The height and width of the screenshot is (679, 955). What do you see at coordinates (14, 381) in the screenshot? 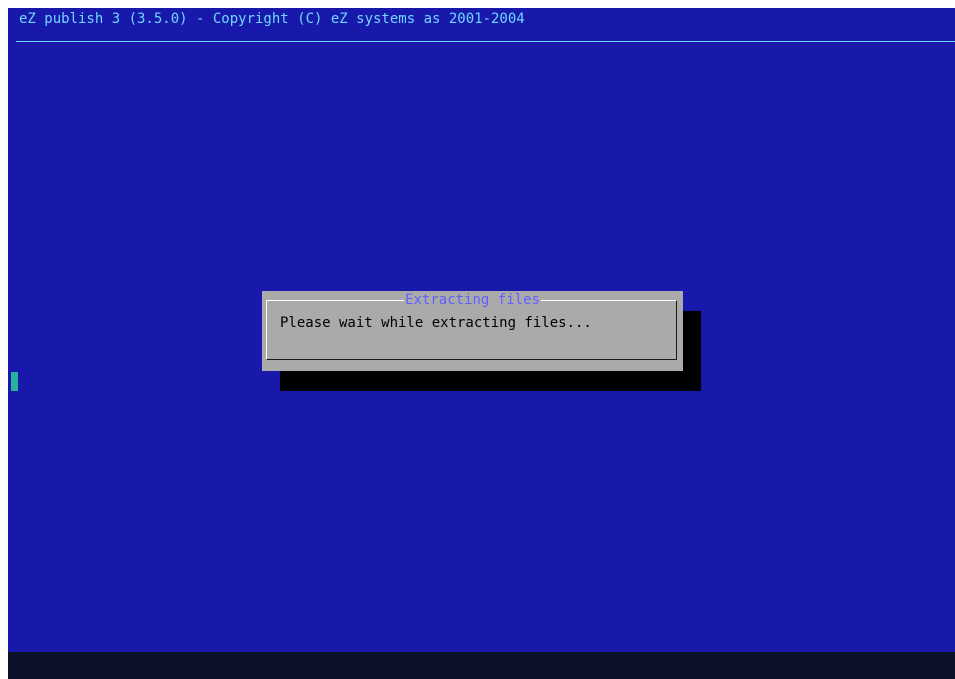
I see `text-cursor` at bounding box center [14, 381].